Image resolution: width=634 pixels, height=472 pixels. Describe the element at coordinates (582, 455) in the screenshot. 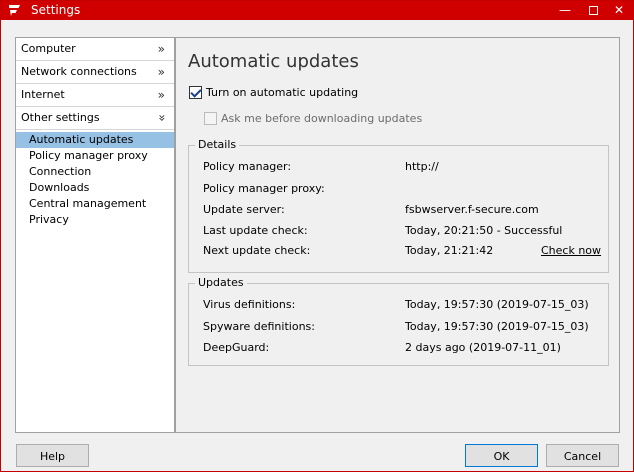

I see `cancel-button: Cancel` at that location.